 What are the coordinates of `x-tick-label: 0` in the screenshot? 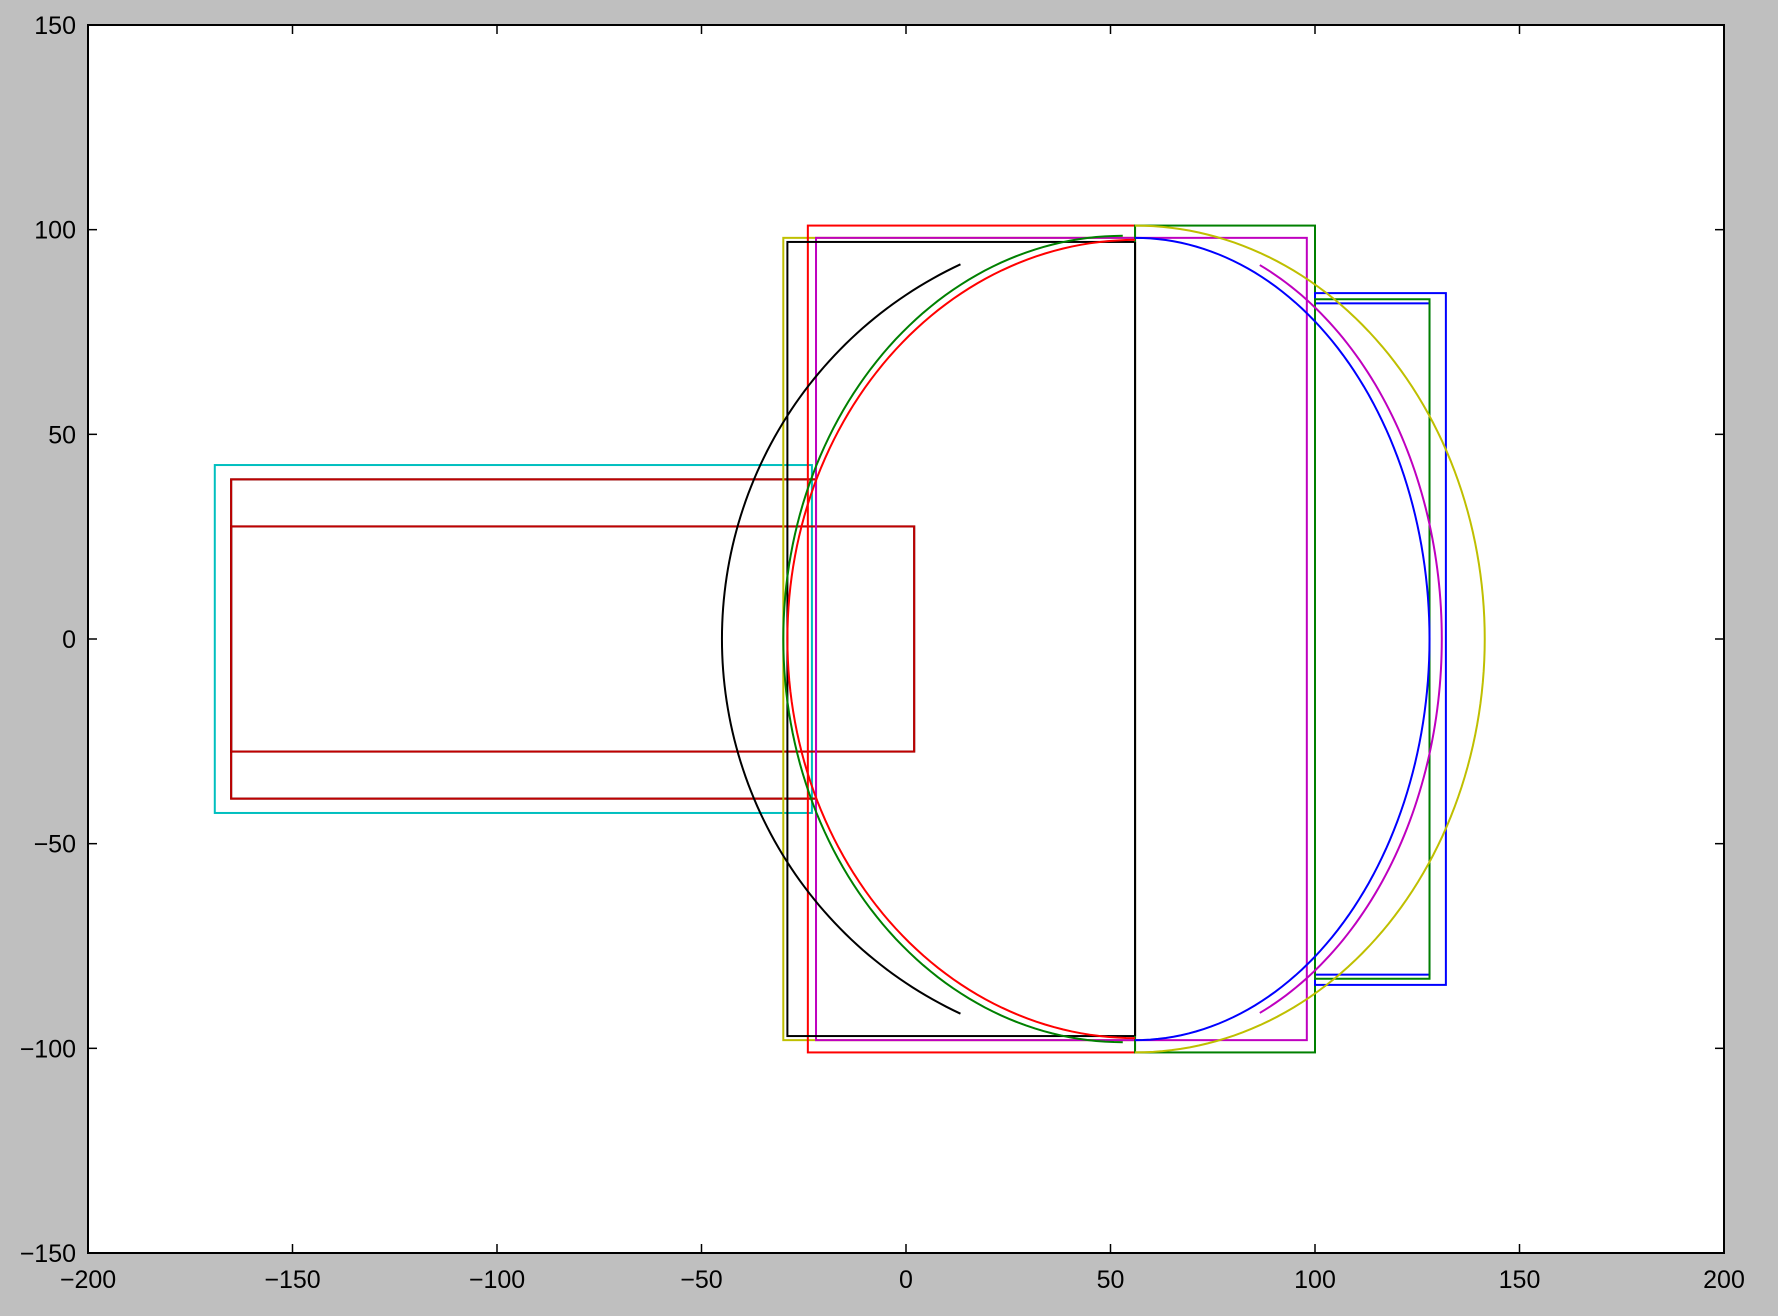 It's located at (906, 1280).